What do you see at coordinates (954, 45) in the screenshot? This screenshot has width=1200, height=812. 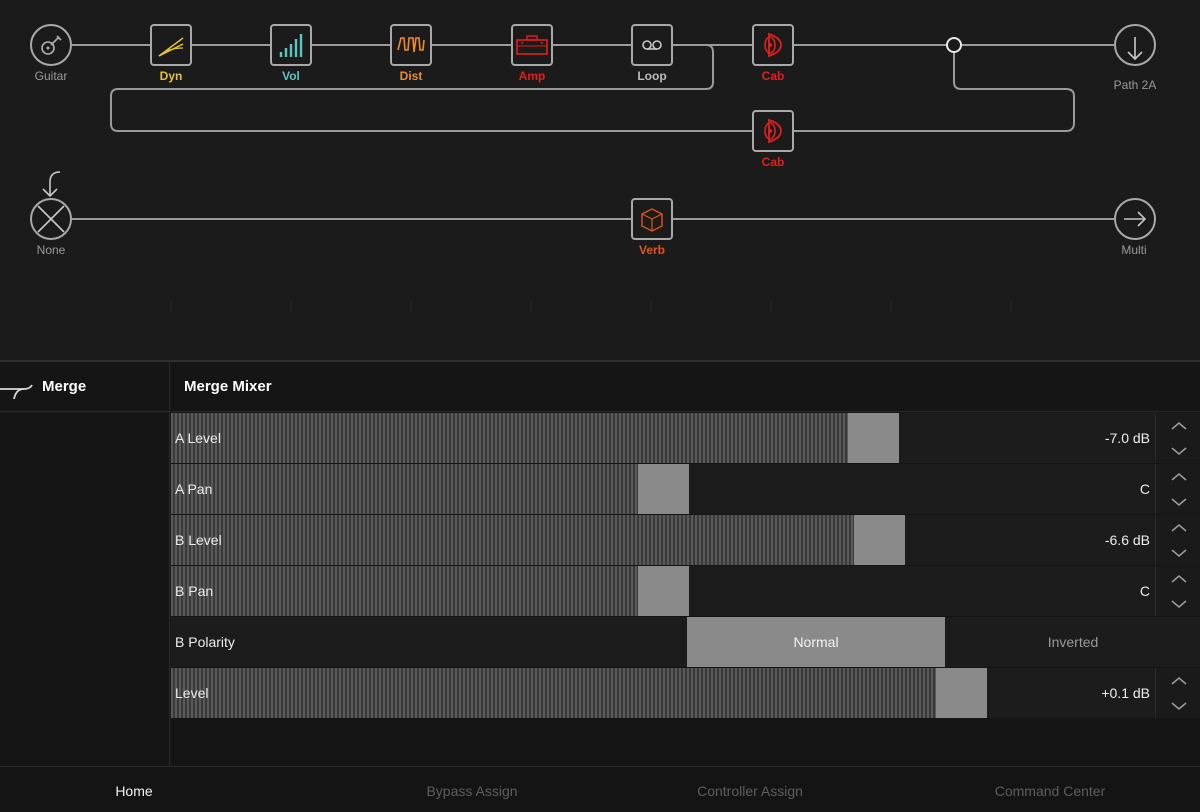 I see `merge-point` at bounding box center [954, 45].